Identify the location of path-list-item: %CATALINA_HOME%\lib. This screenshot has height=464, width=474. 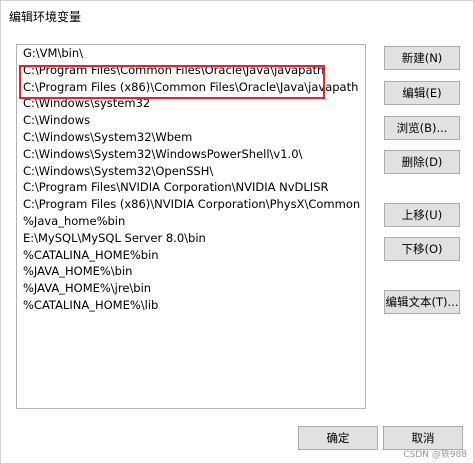
(191, 305).